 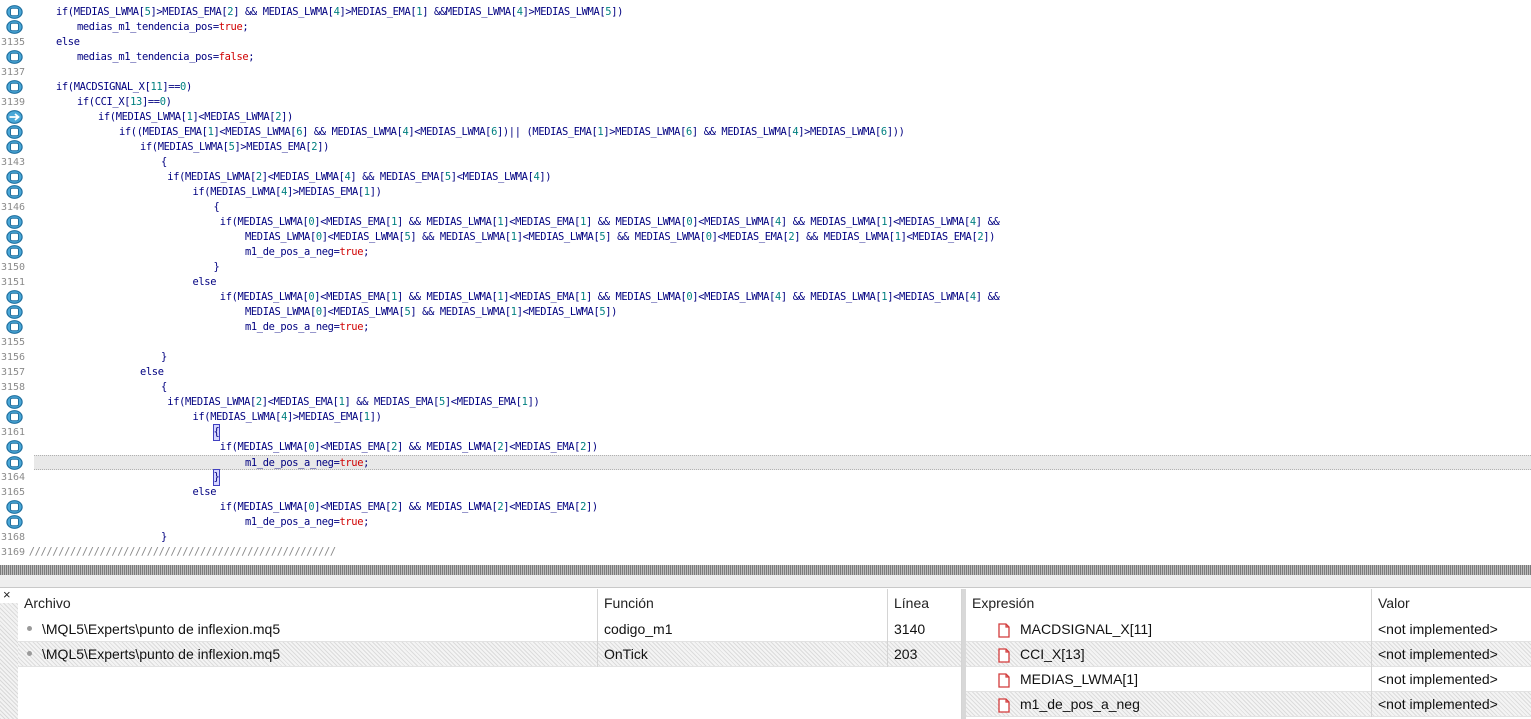 I want to click on code-line: 3139 if(CCI_X[13]==0), so click(x=765, y=102).